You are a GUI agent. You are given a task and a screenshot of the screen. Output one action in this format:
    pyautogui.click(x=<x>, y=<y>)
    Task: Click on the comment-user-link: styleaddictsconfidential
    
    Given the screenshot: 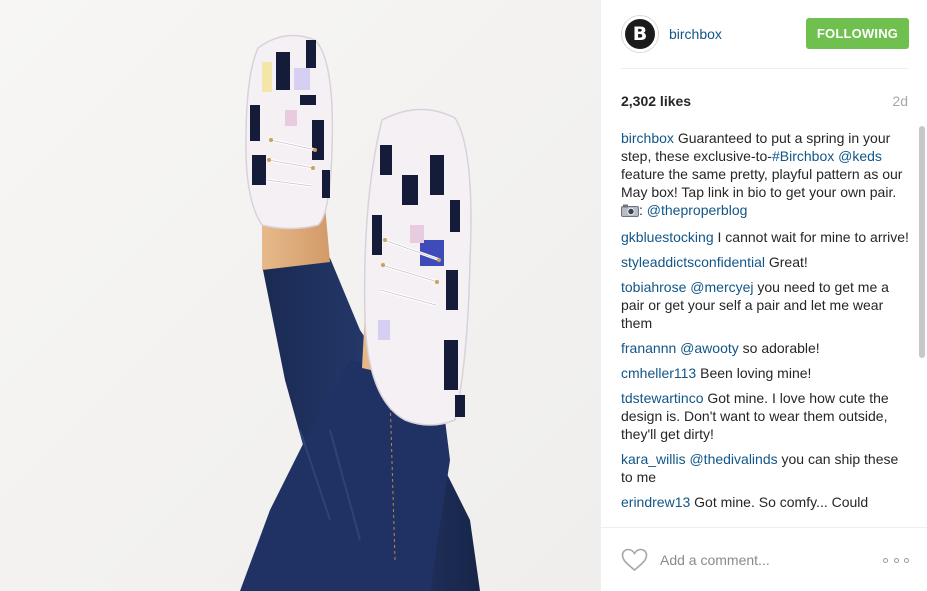 What is the action you would take?
    pyautogui.click(x=693, y=262)
    